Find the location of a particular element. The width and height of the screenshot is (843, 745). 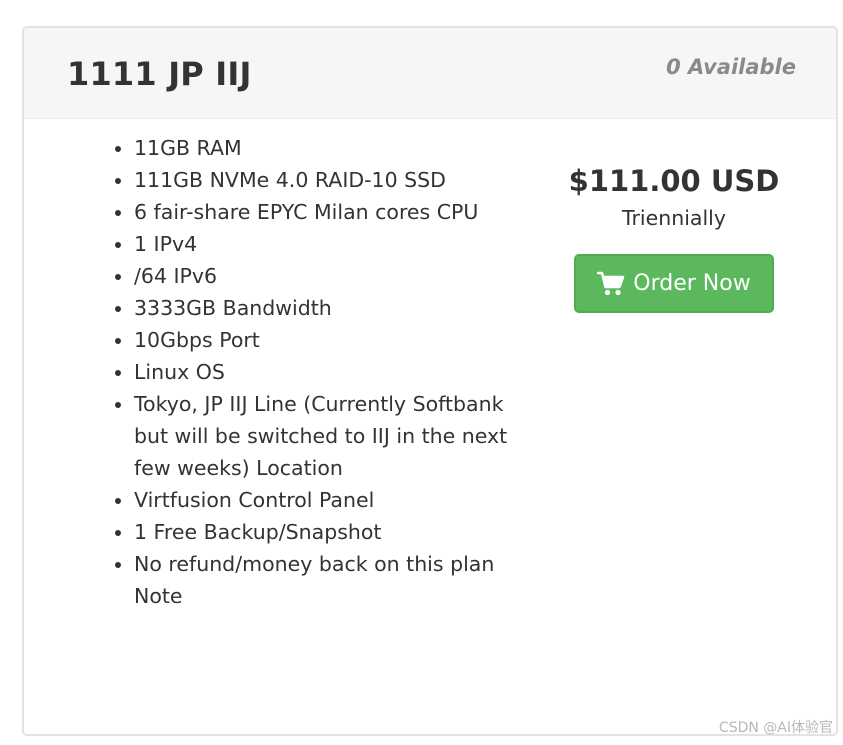

product-title: 1111 JP IIJ is located at coordinates (159, 74).